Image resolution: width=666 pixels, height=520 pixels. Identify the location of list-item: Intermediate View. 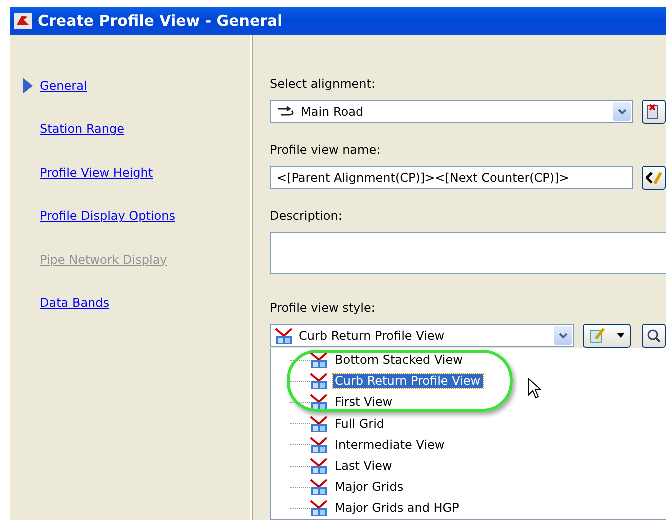
(390, 445).